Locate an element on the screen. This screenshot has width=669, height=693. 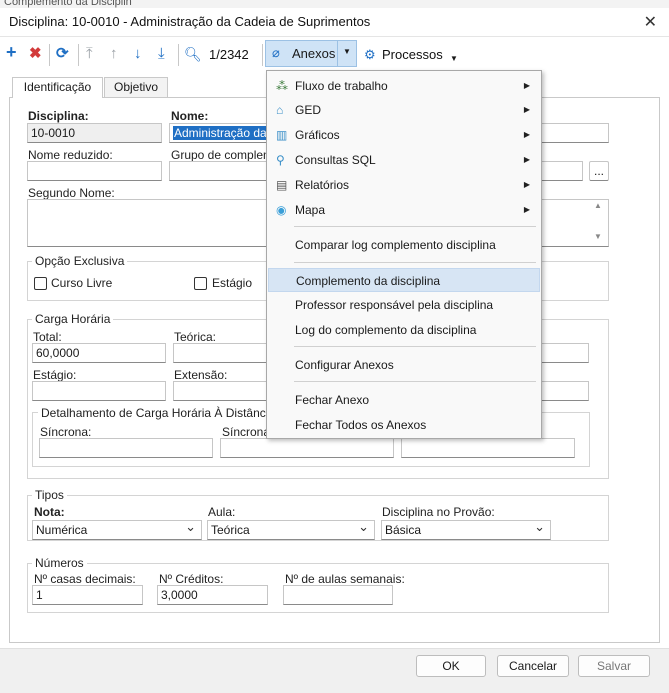
casas-decimais-field: 1 is located at coordinates (87, 595).